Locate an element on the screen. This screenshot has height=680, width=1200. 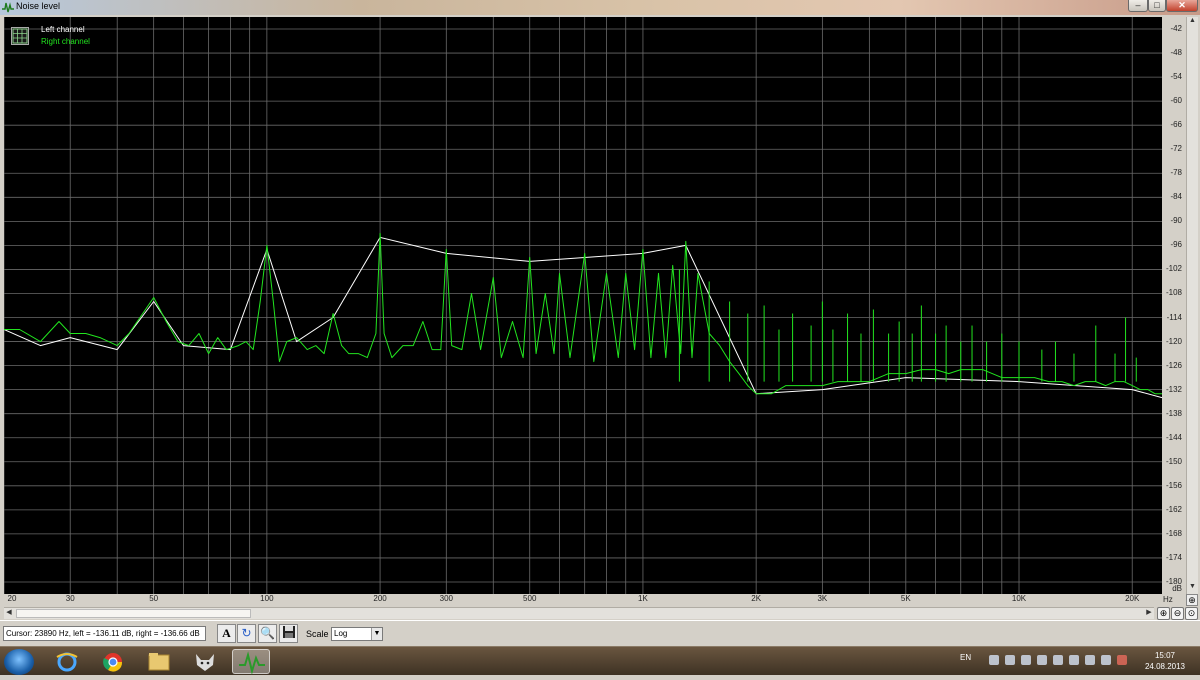
taskbar-fox-icon is located at coordinates (205, 661).